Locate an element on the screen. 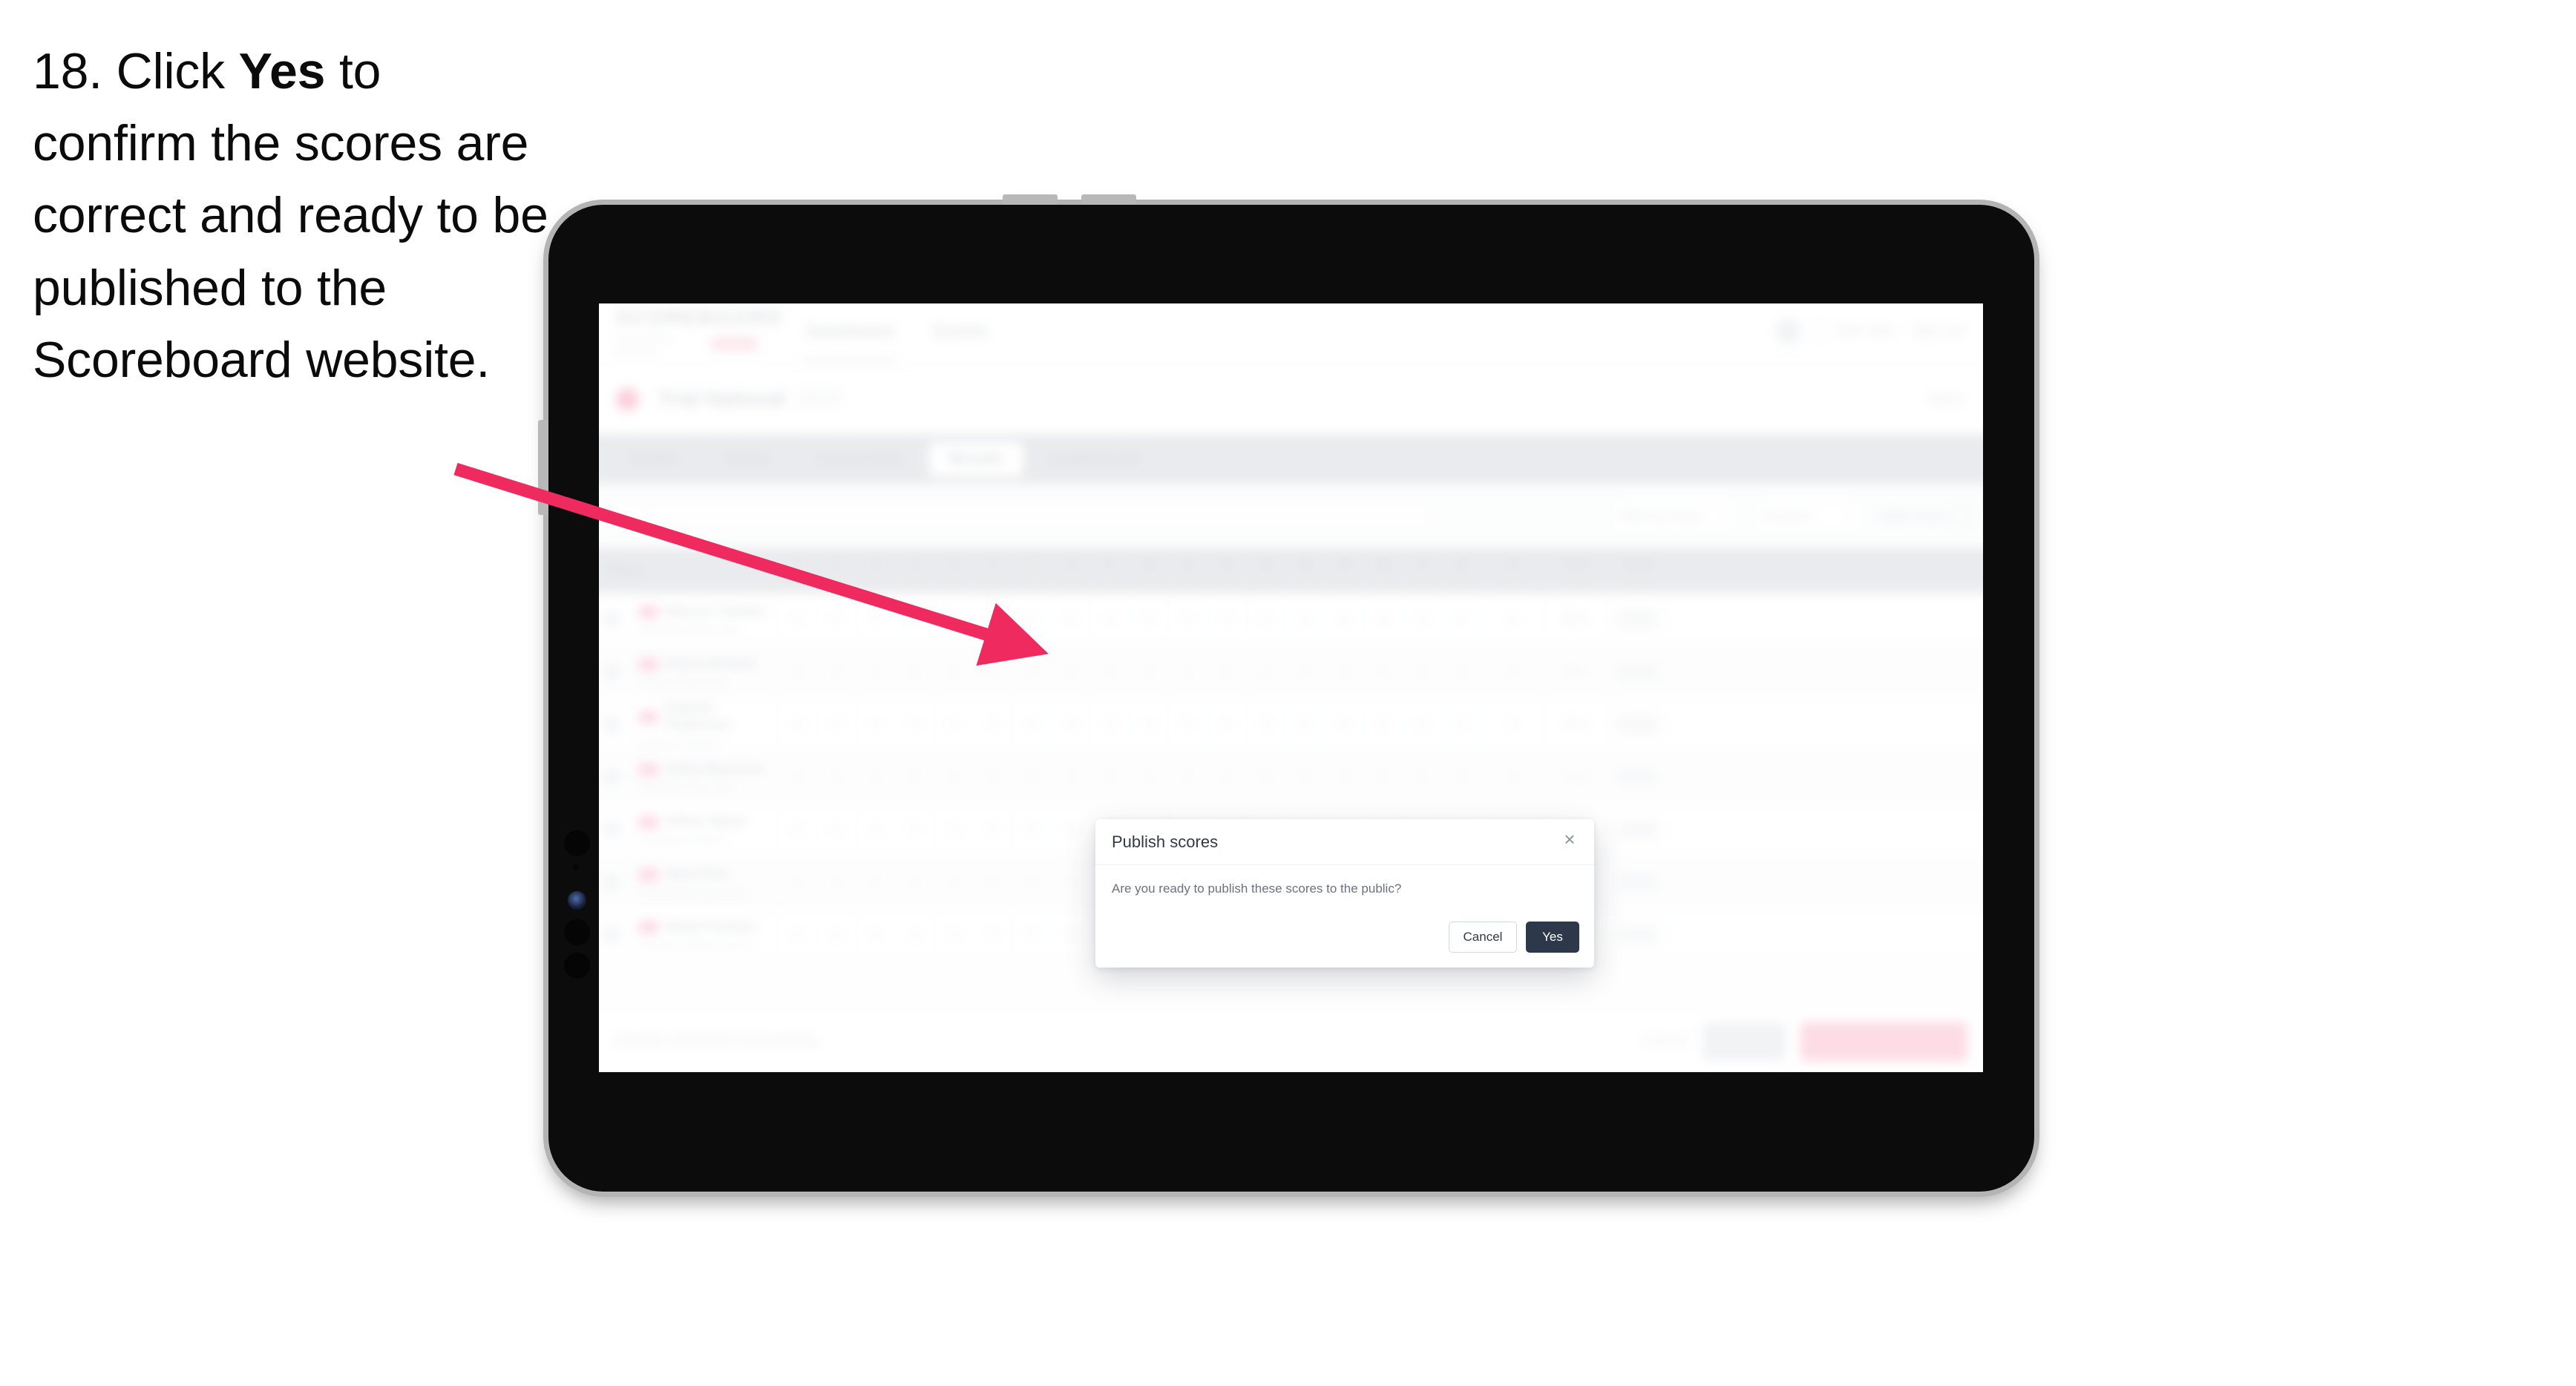  volume-down-button is located at coordinates (1108, 199).